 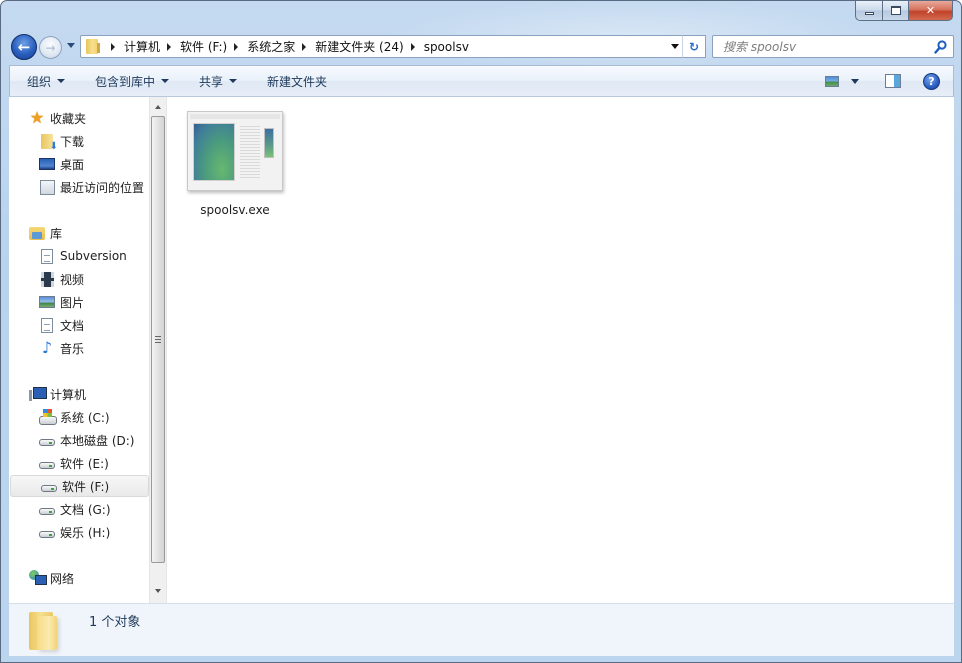 I want to click on desktop-icon, so click(x=47, y=164).